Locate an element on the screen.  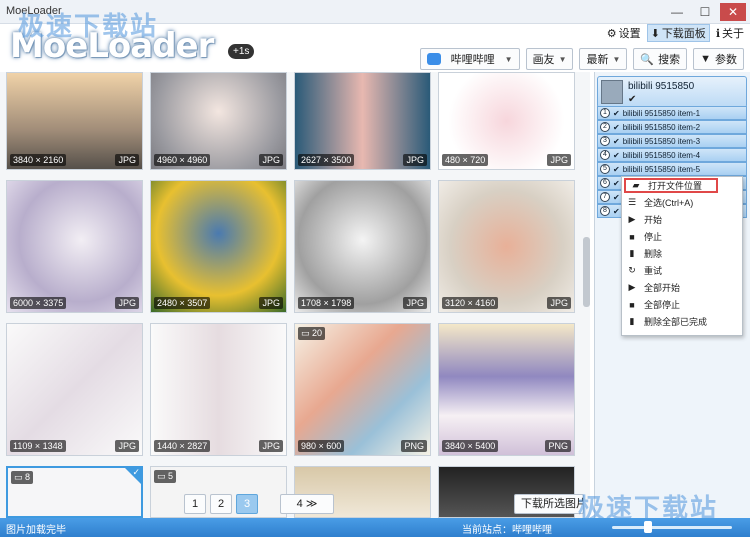
page-2-button: 2 is located at coordinates (221, 504).